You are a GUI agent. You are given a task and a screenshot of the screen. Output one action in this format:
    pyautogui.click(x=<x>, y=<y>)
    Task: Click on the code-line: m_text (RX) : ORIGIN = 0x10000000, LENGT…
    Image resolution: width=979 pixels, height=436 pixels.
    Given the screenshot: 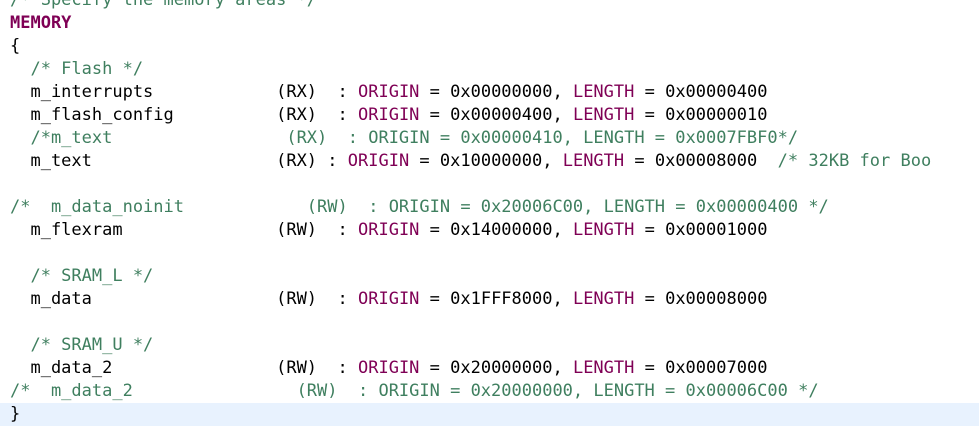 What is the action you would take?
    pyautogui.click(x=489, y=161)
    